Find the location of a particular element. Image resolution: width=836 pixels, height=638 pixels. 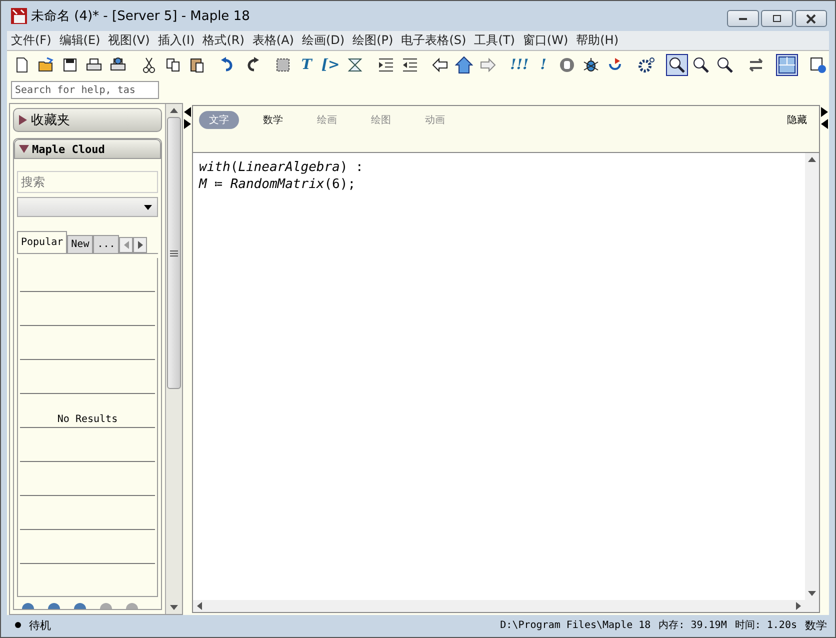

cloud-search-field: 搜索 is located at coordinates (87, 182).